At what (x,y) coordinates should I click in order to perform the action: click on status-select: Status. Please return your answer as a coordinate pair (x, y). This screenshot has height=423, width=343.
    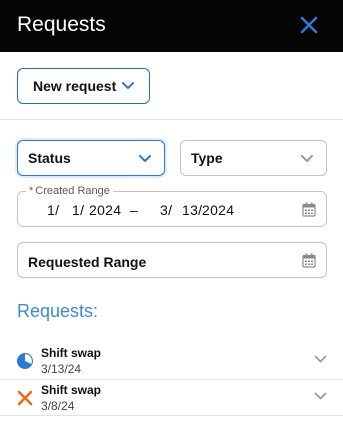
    Looking at the image, I should click on (91, 158).